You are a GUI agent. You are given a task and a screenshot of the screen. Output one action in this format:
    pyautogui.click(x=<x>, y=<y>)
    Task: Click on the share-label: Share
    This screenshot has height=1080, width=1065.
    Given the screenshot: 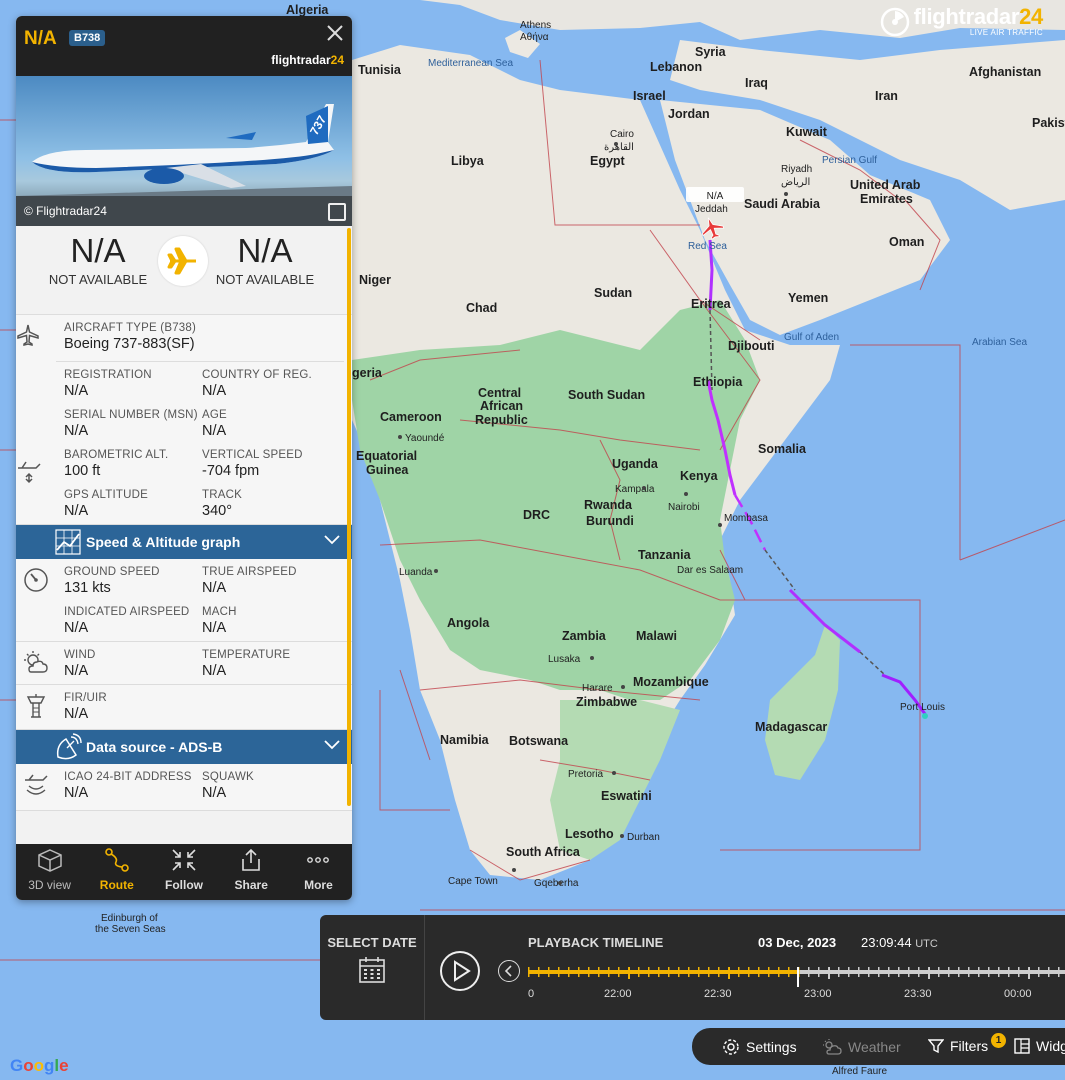 What is the action you would take?
    pyautogui.click(x=251, y=885)
    